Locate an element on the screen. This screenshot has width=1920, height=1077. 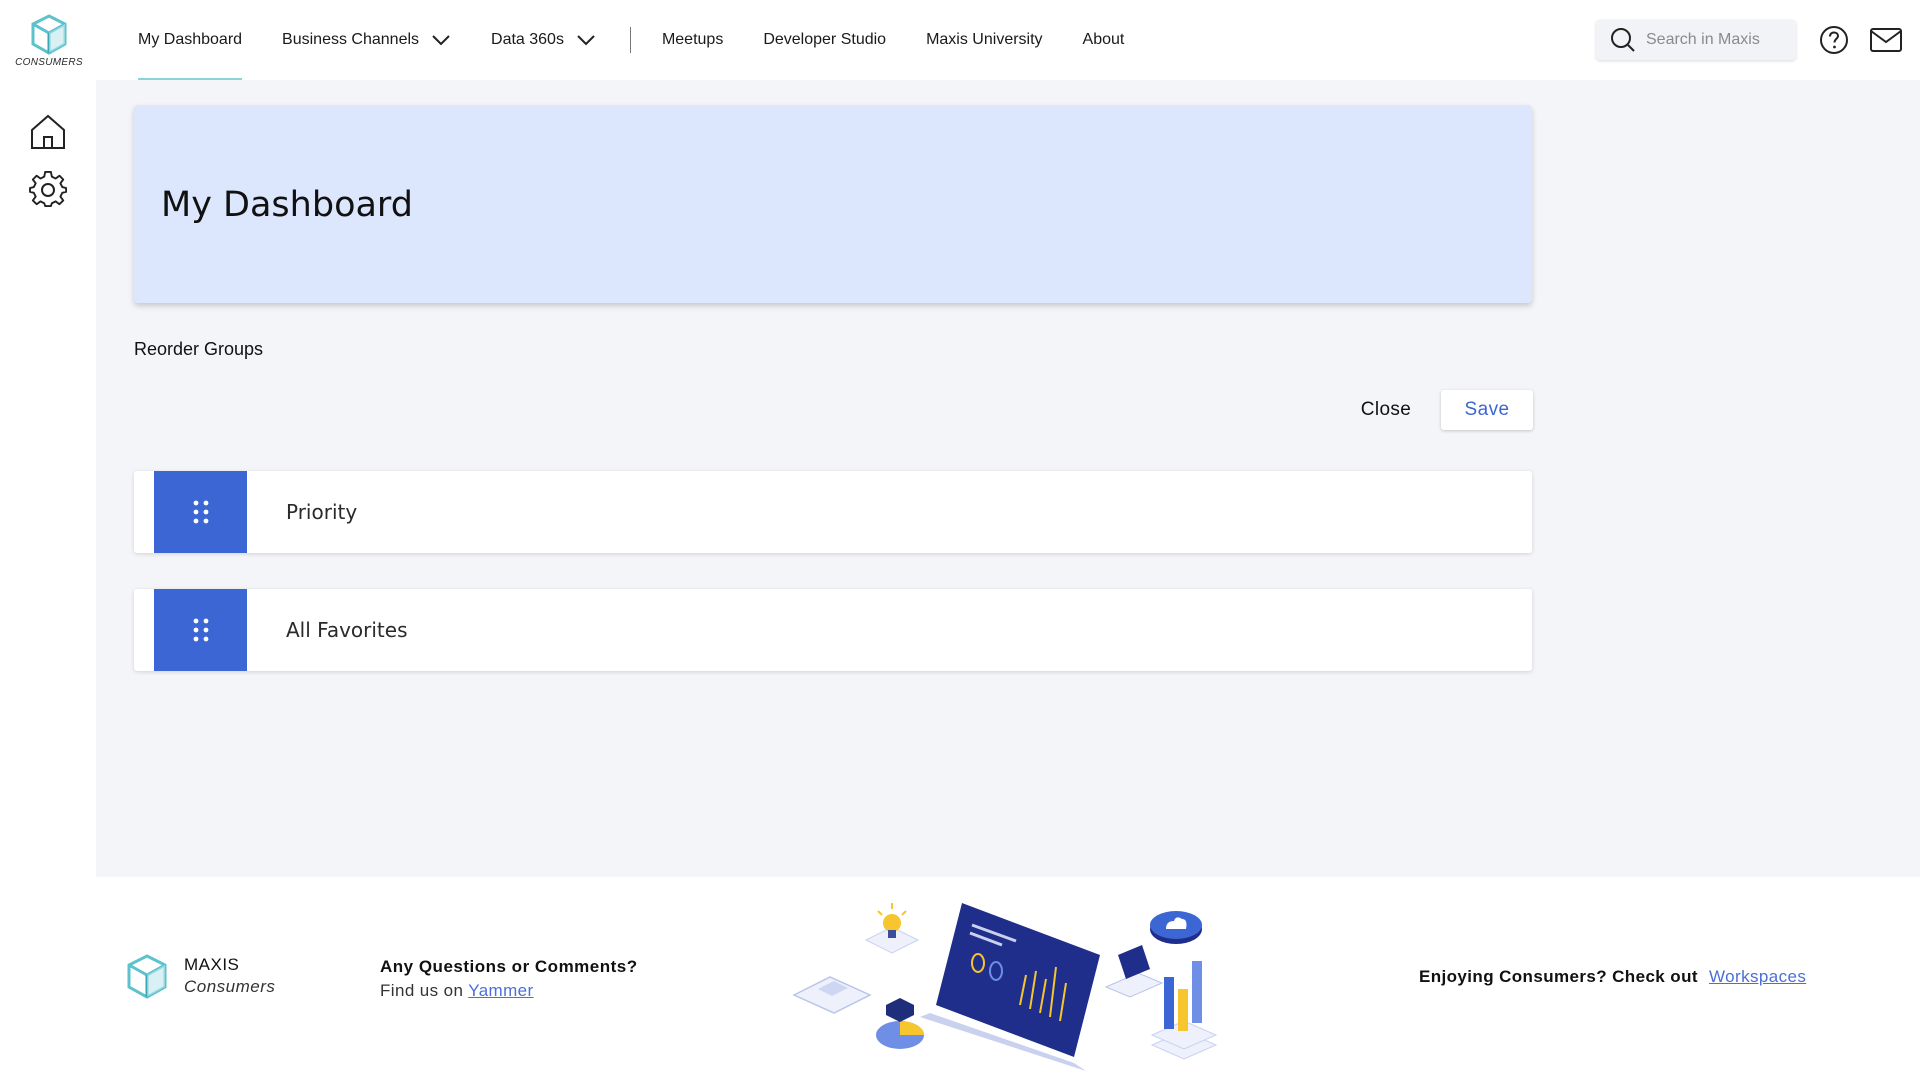
nav-data-360s: Data 360s is located at coordinates (543, 40).